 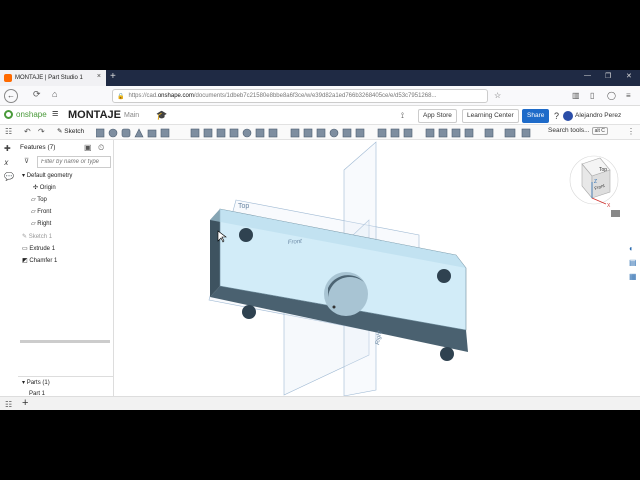 I want to click on home-icon: ⌂, so click(x=54, y=94).